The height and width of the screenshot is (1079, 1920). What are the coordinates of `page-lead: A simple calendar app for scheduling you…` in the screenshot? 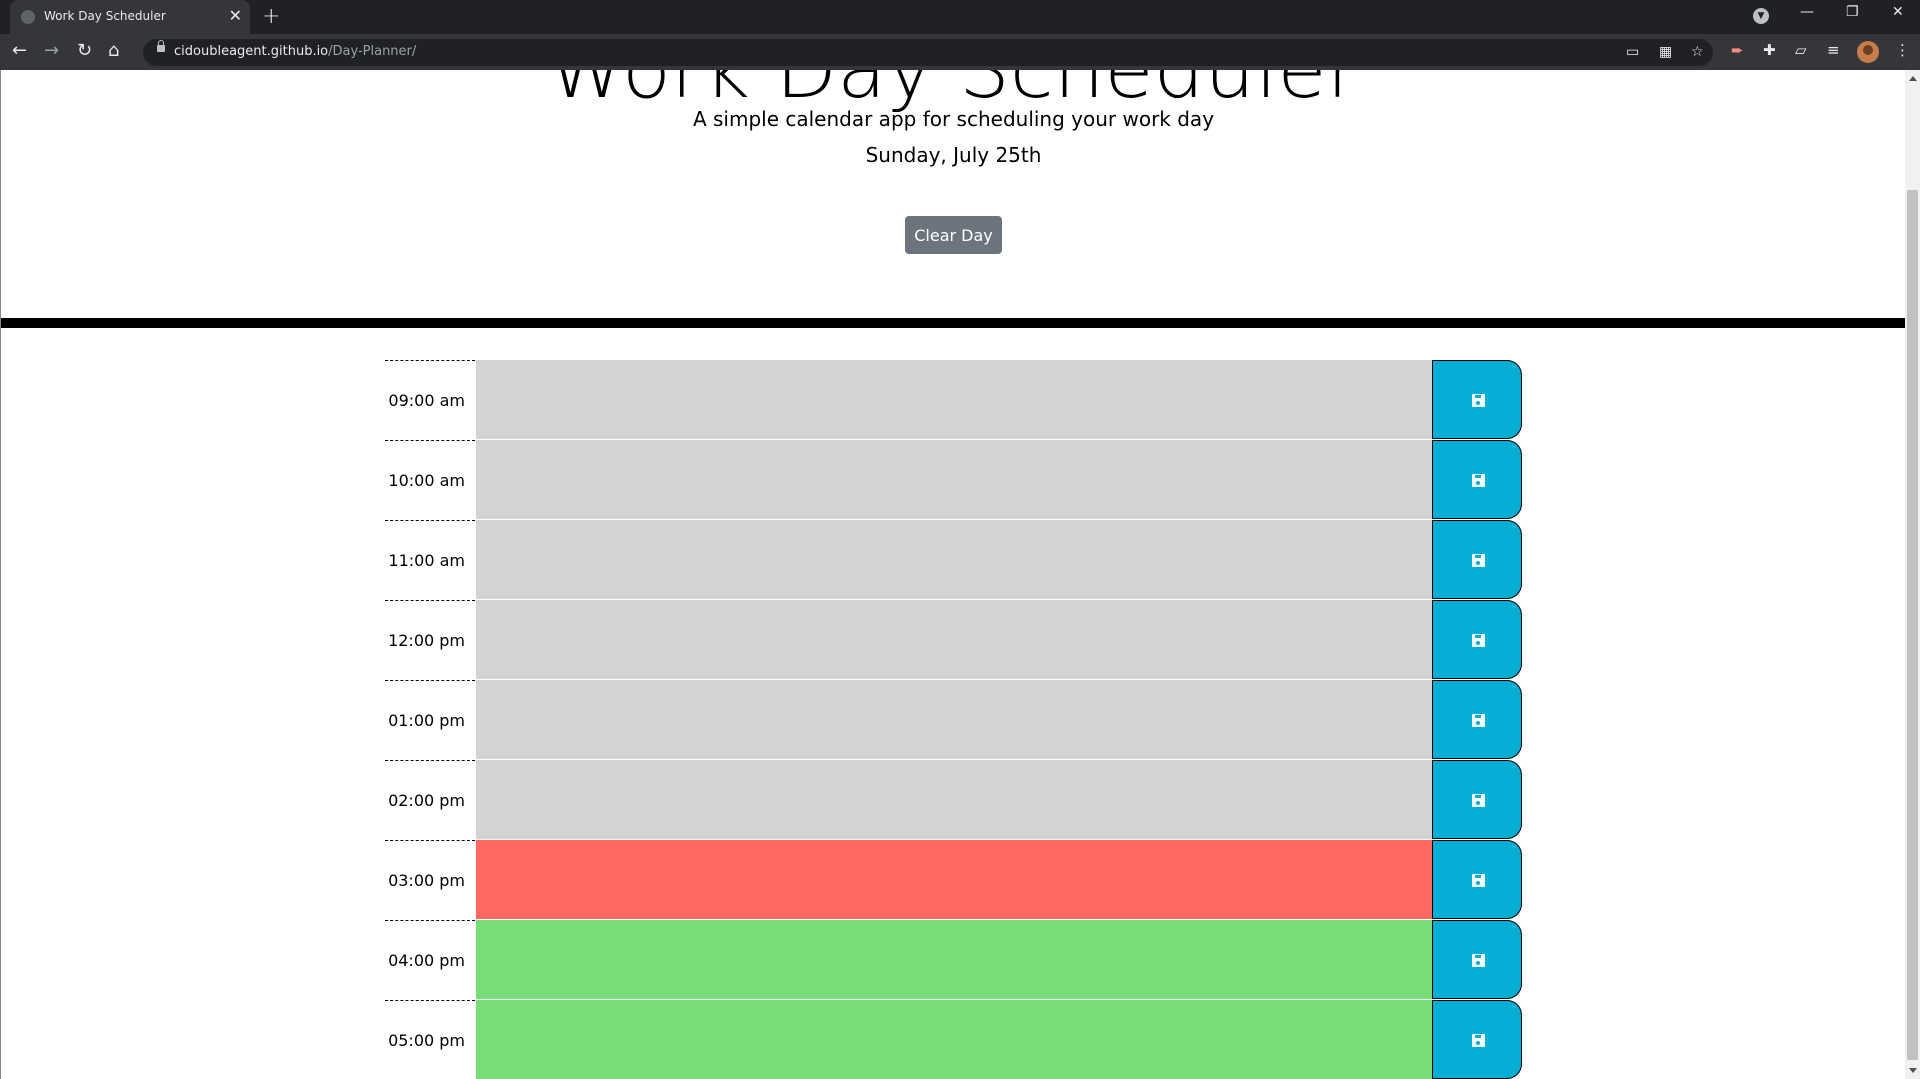 It's located at (953, 119).